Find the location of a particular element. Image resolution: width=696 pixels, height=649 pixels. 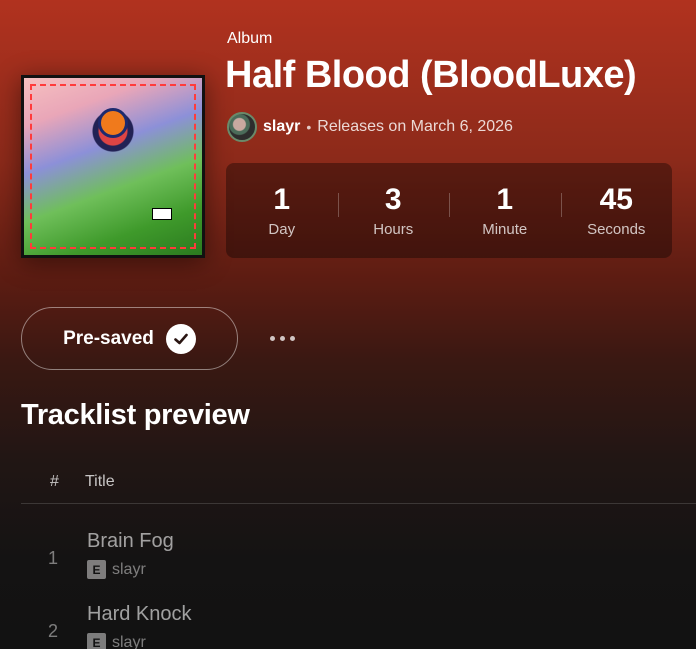

countdown-seconds: 45 Seconds is located at coordinates (616, 210).